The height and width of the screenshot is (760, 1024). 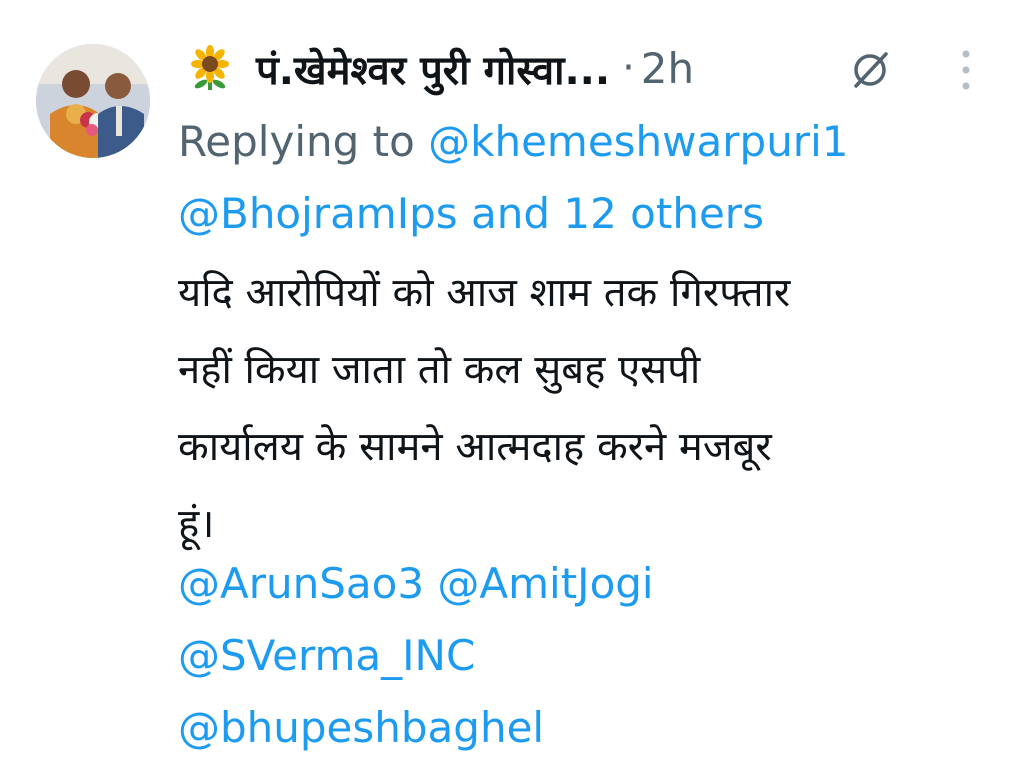 What do you see at coordinates (966, 70) in the screenshot?
I see `more-vertical-icon` at bounding box center [966, 70].